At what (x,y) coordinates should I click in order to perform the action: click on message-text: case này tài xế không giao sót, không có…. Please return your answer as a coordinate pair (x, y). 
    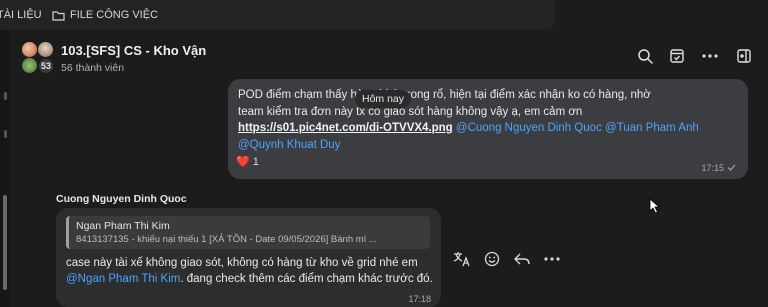
    Looking at the image, I should click on (242, 263).